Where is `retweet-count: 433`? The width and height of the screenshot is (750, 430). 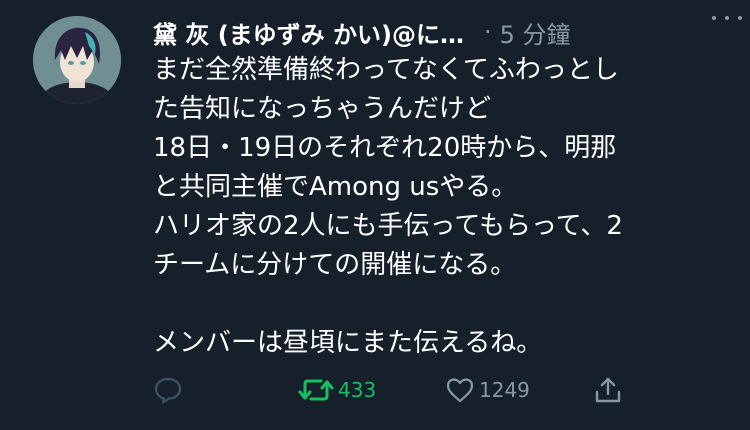
retweet-count: 433 is located at coordinates (357, 390).